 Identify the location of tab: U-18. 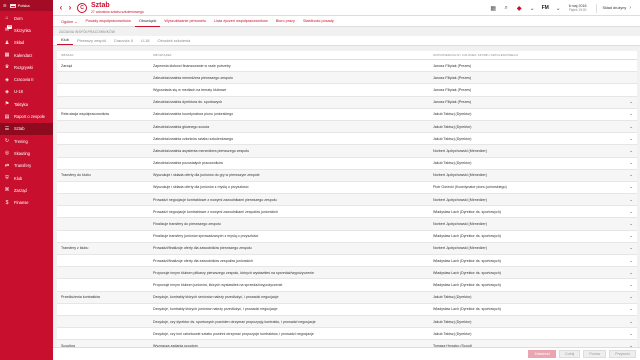
(145, 40).